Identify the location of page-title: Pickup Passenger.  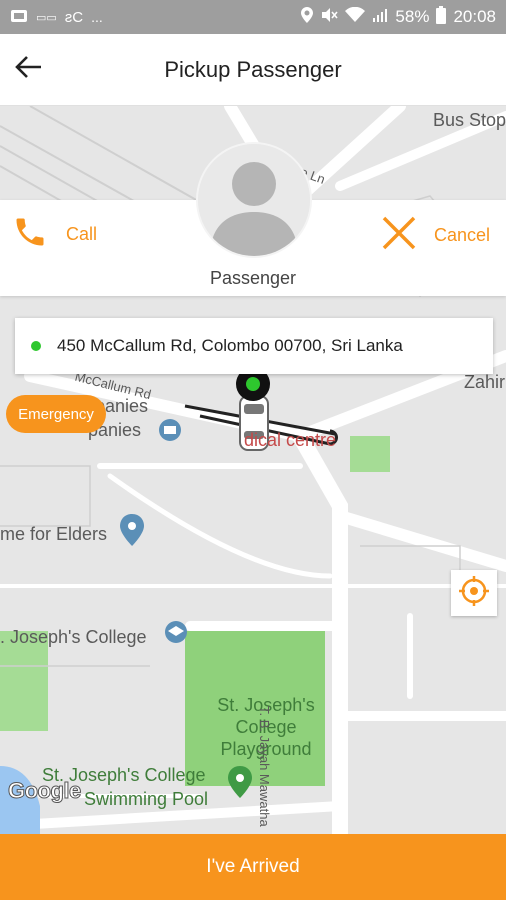
(253, 69).